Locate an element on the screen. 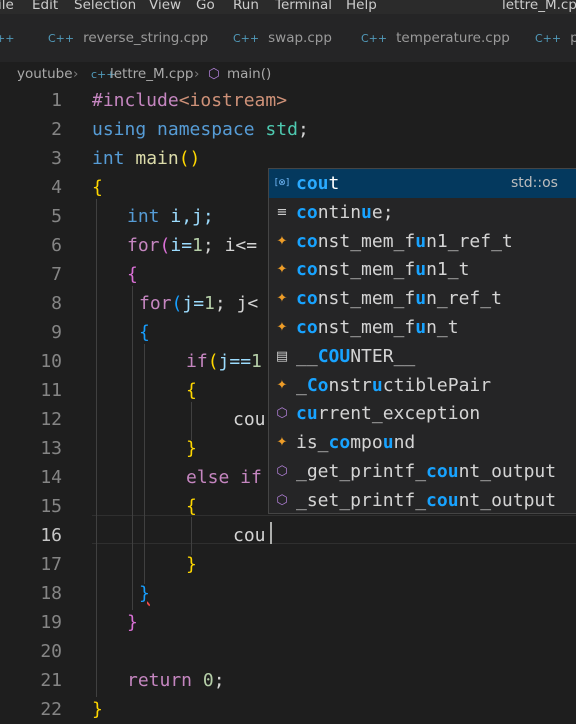 The image size is (576, 724). breadcrumb: youtube › c++ lettre_M.cpp › ⬡ main() is located at coordinates (288, 74).